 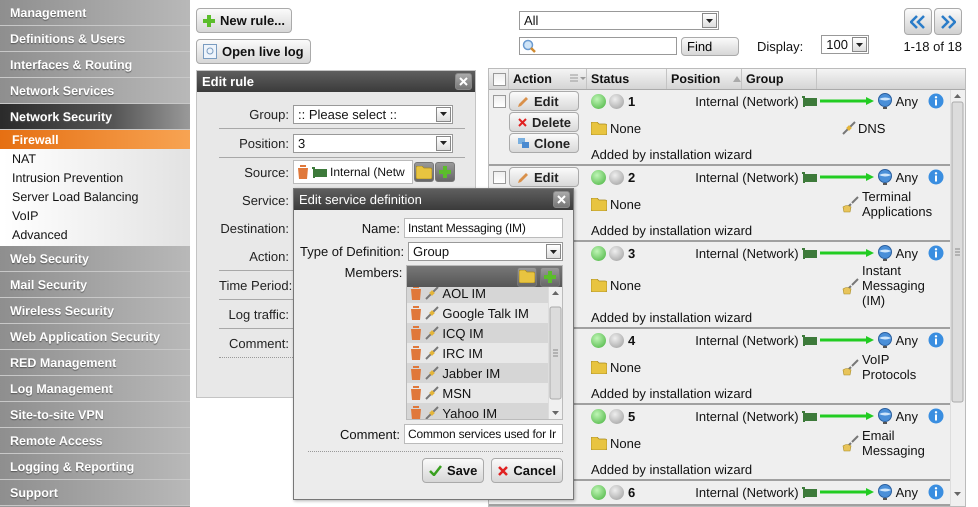 I want to click on check-icon, so click(x=435, y=470).